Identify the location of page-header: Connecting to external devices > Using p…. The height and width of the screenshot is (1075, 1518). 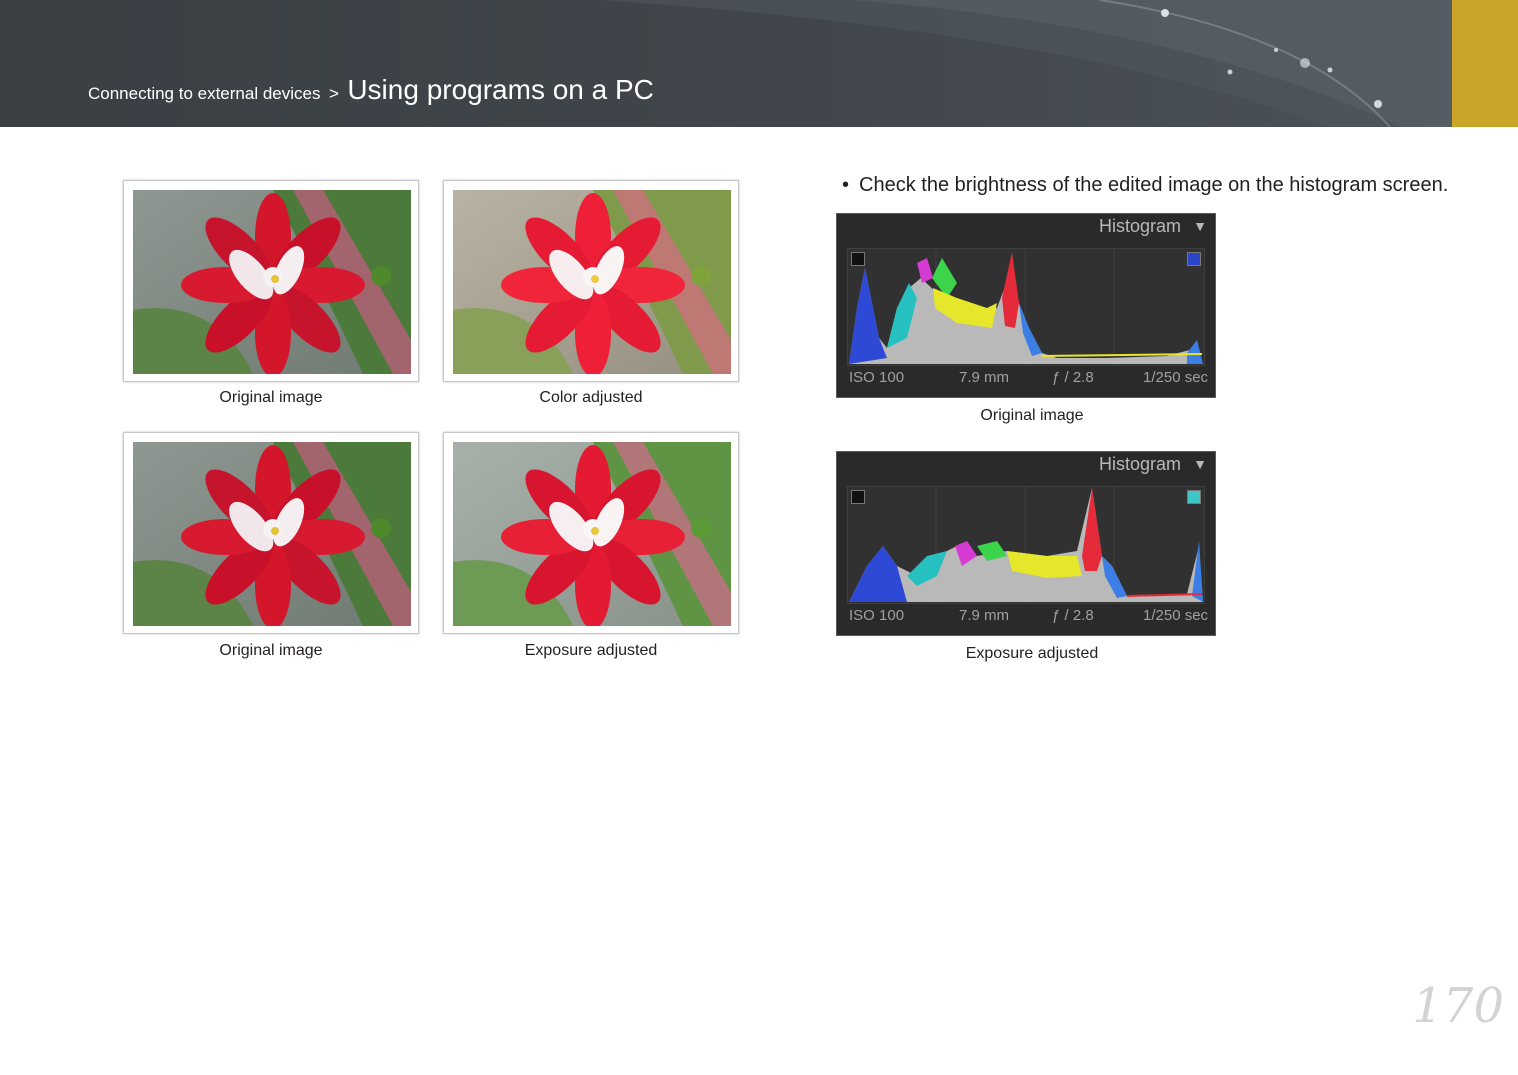
(726, 63).